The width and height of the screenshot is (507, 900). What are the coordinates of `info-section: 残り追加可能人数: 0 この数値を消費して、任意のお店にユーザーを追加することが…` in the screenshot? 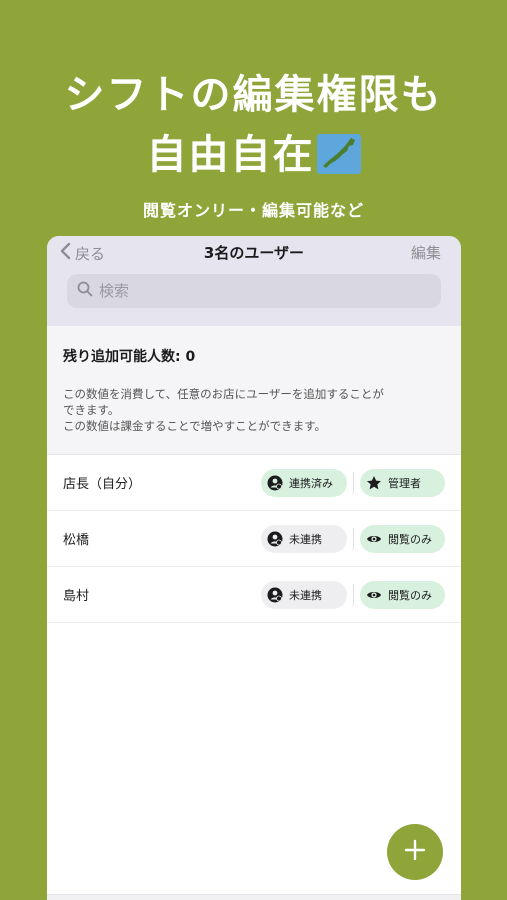 It's located at (254, 390).